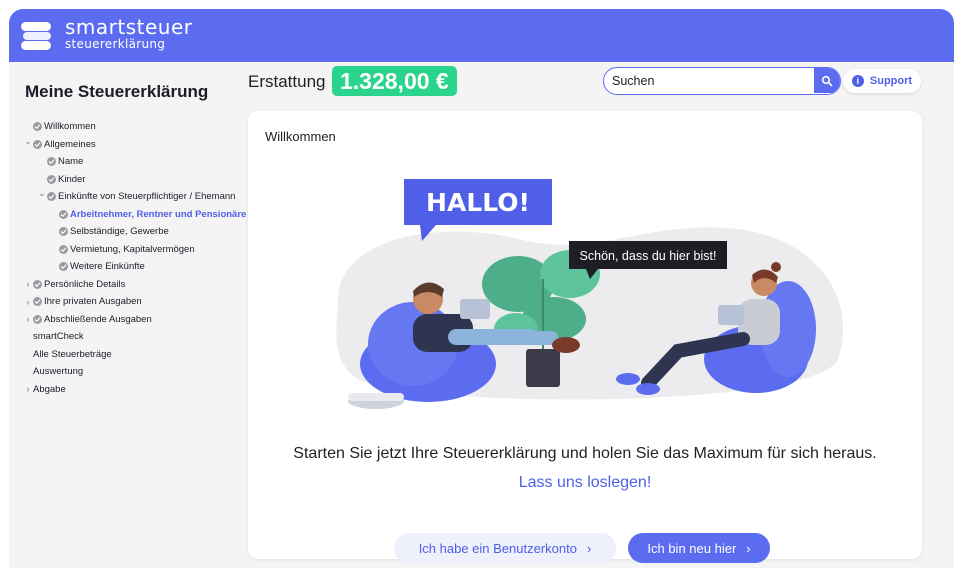 The width and height of the screenshot is (963, 568). Describe the element at coordinates (70, 144) in the screenshot. I see `sidebar-item-label: Allgemeines` at that location.